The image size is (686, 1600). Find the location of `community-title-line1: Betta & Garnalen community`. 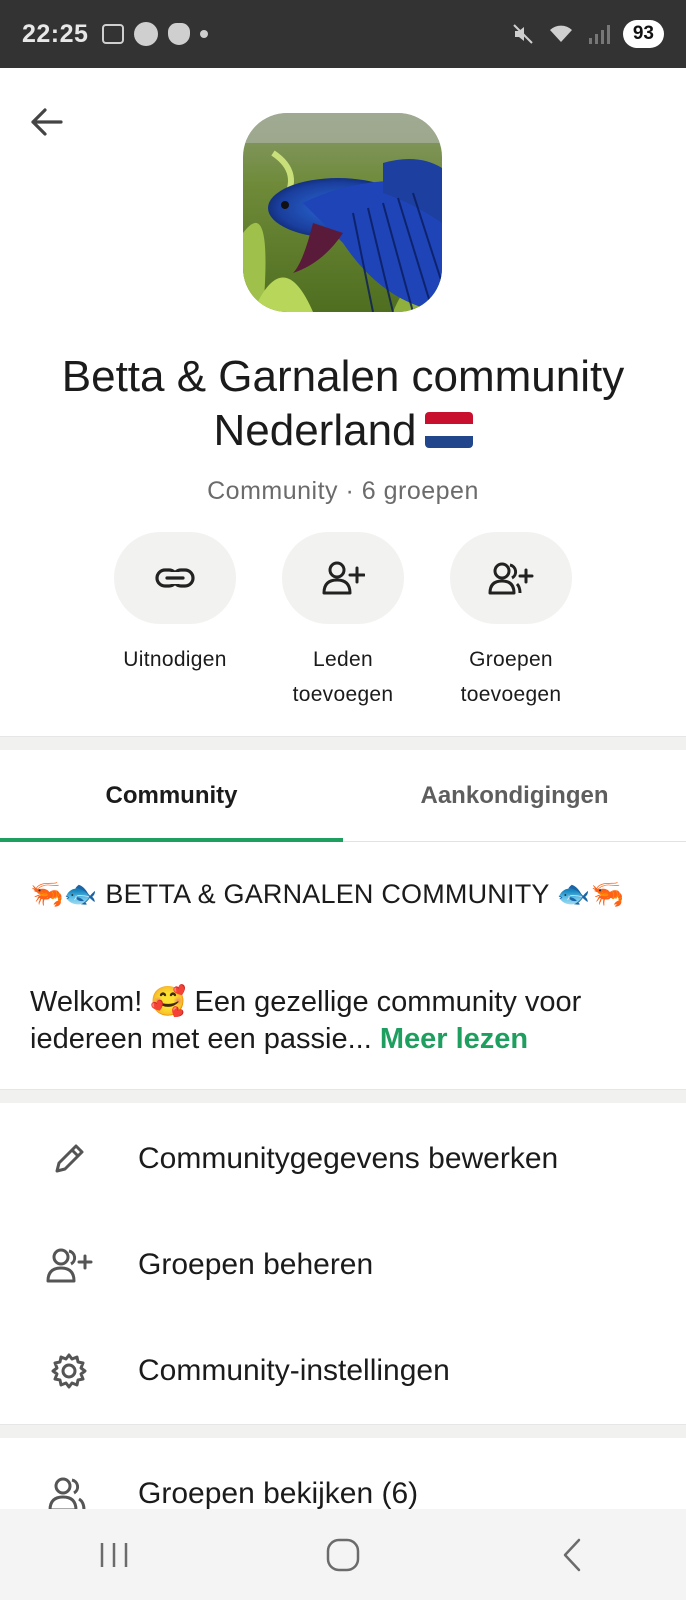

community-title-line1: Betta & Garnalen community is located at coordinates (343, 376).